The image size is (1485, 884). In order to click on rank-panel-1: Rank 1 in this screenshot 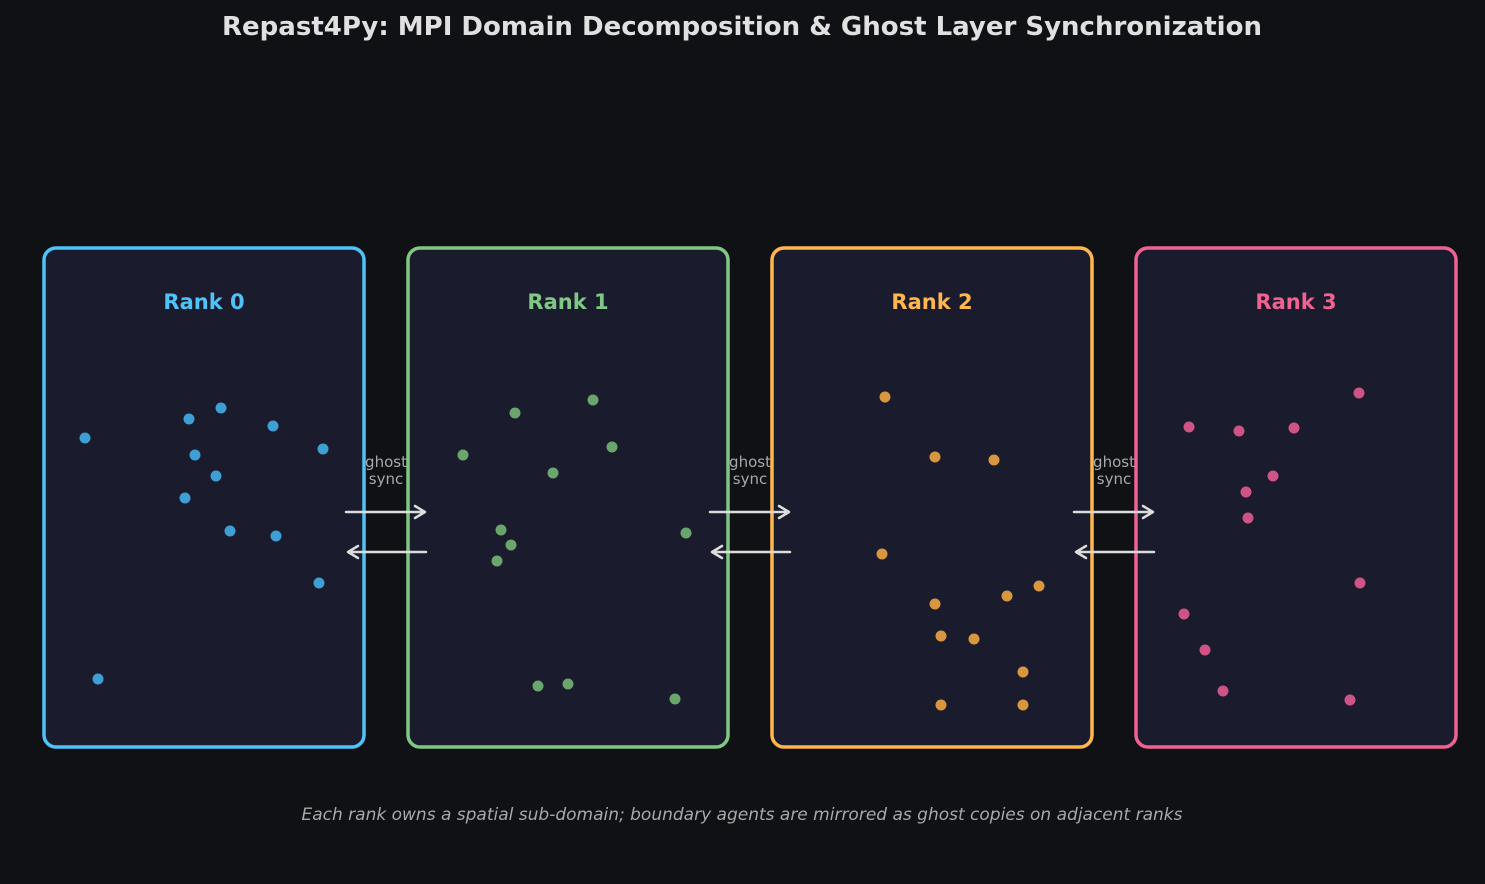, I will do `click(568, 497)`.